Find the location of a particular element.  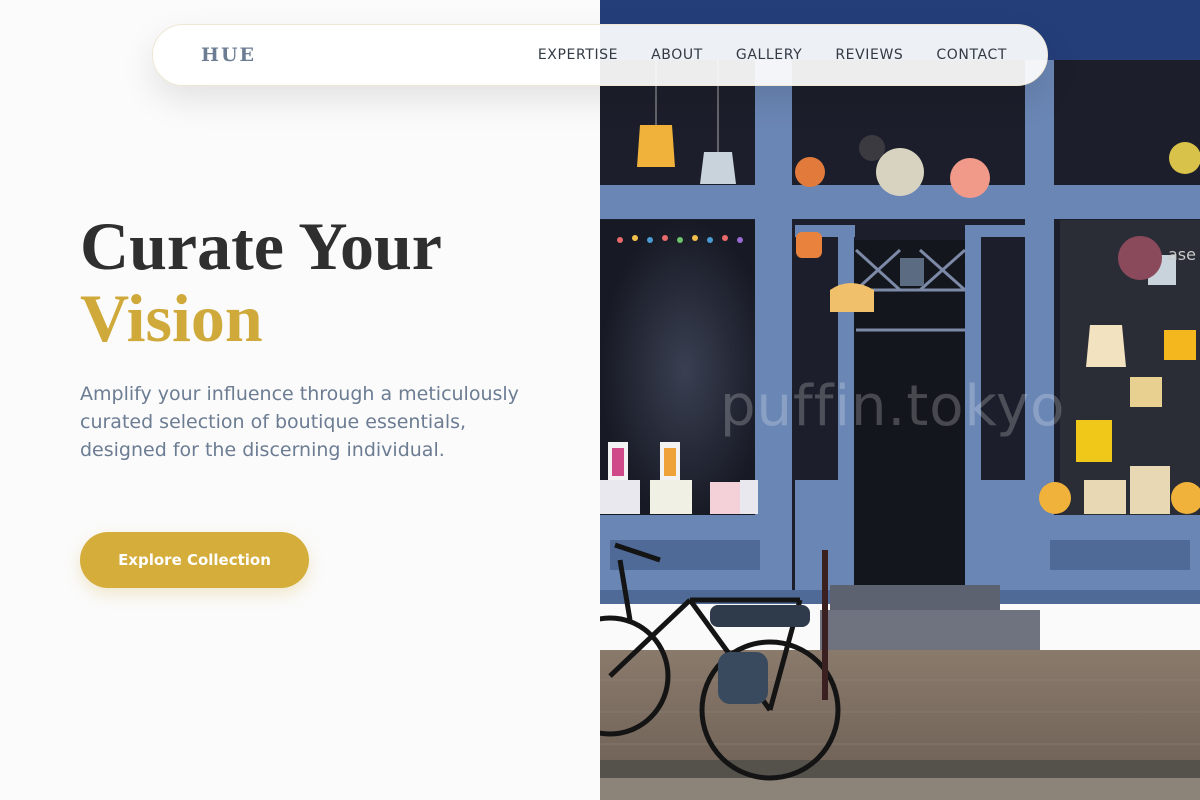

nav-link-gallery: GALLERY is located at coordinates (769, 55).